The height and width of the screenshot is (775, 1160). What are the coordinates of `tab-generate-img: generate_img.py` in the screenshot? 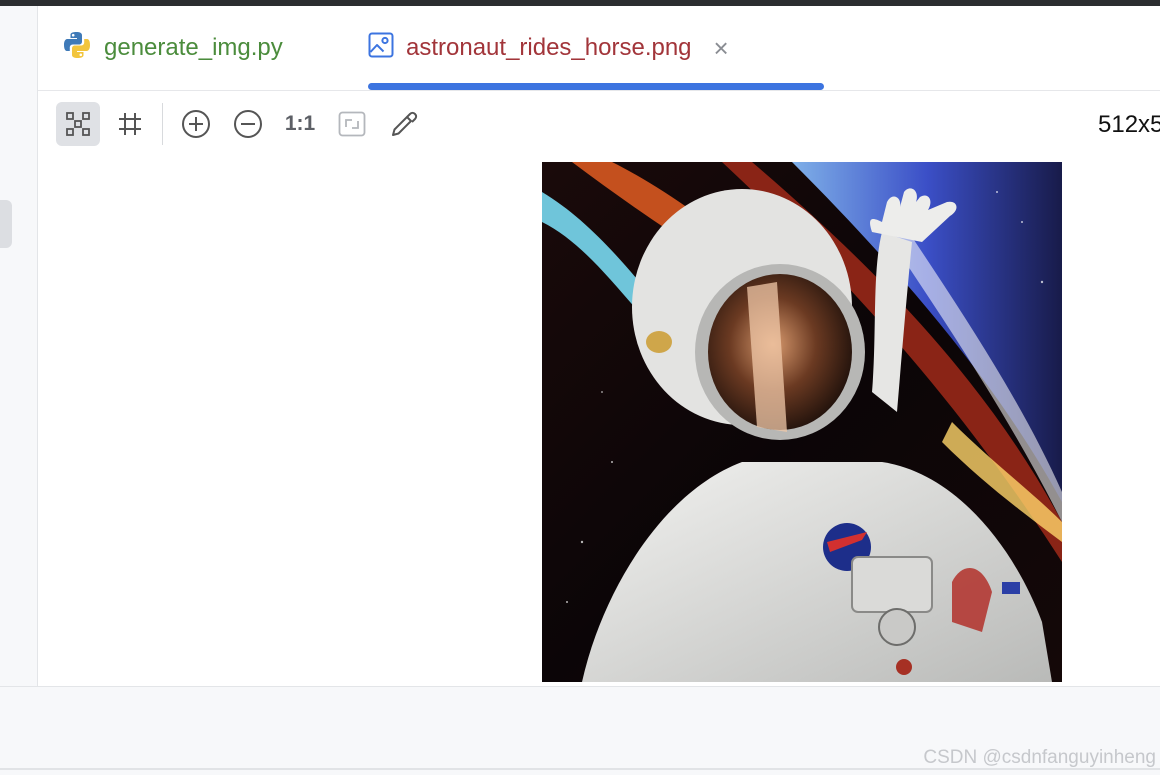 It's located at (207, 48).